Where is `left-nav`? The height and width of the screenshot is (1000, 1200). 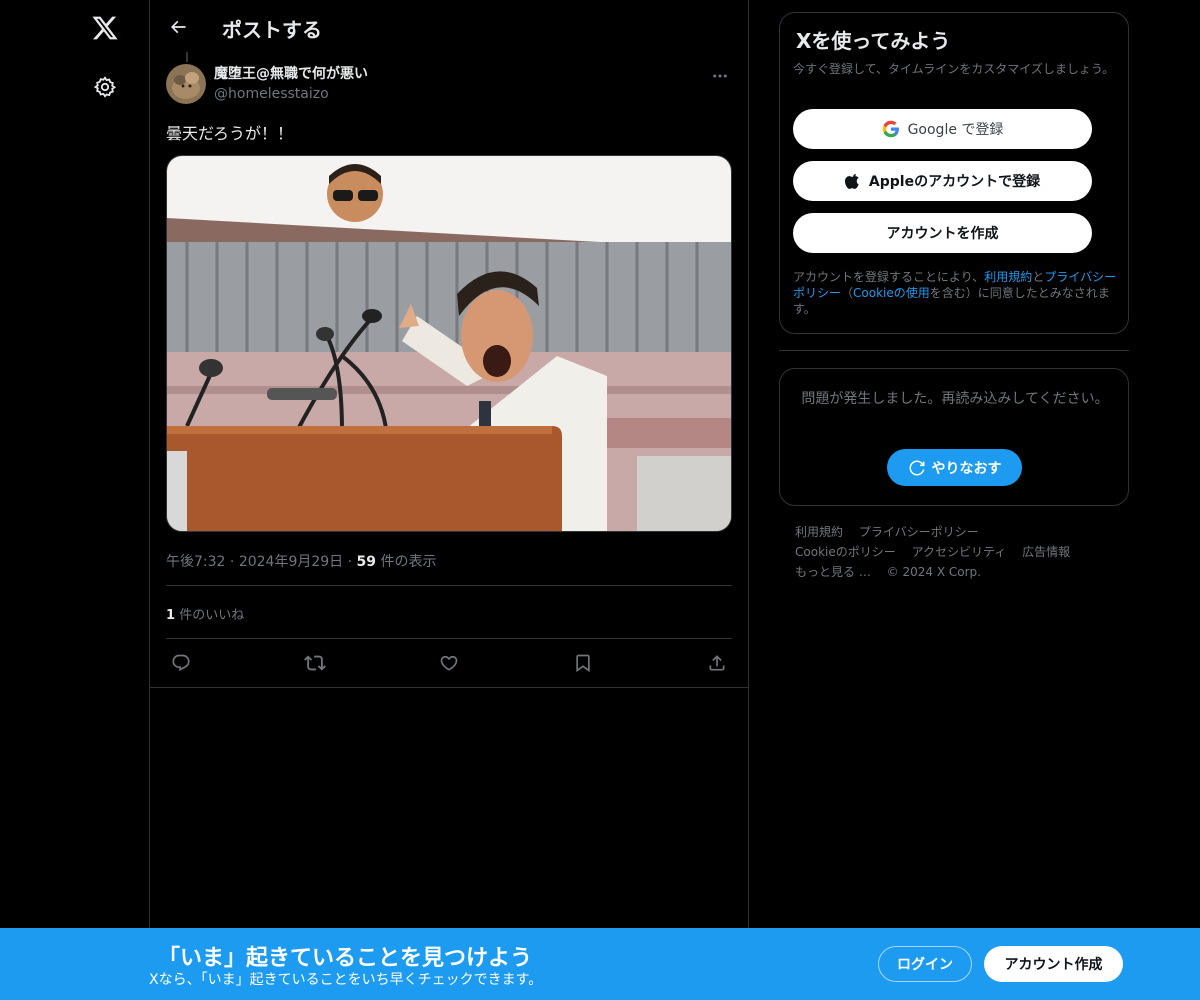
left-nav is located at coordinates (75, 500).